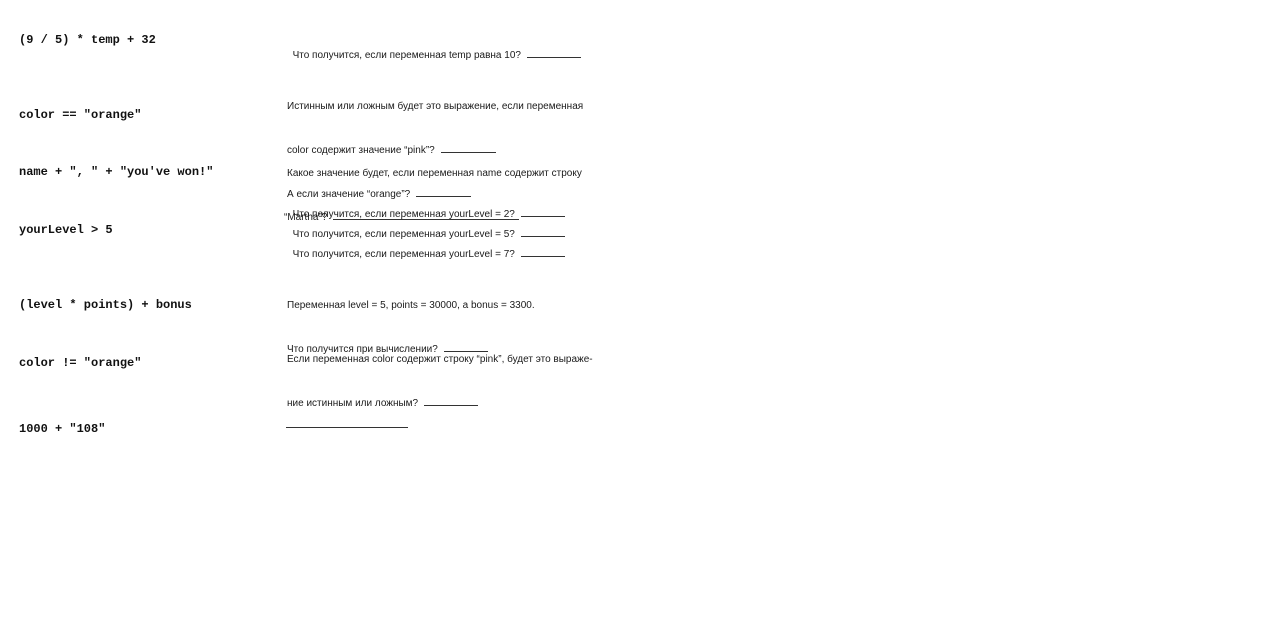 The image size is (1280, 637). I want to click on expression-level-compare: yourLevel > 5, so click(66, 230).